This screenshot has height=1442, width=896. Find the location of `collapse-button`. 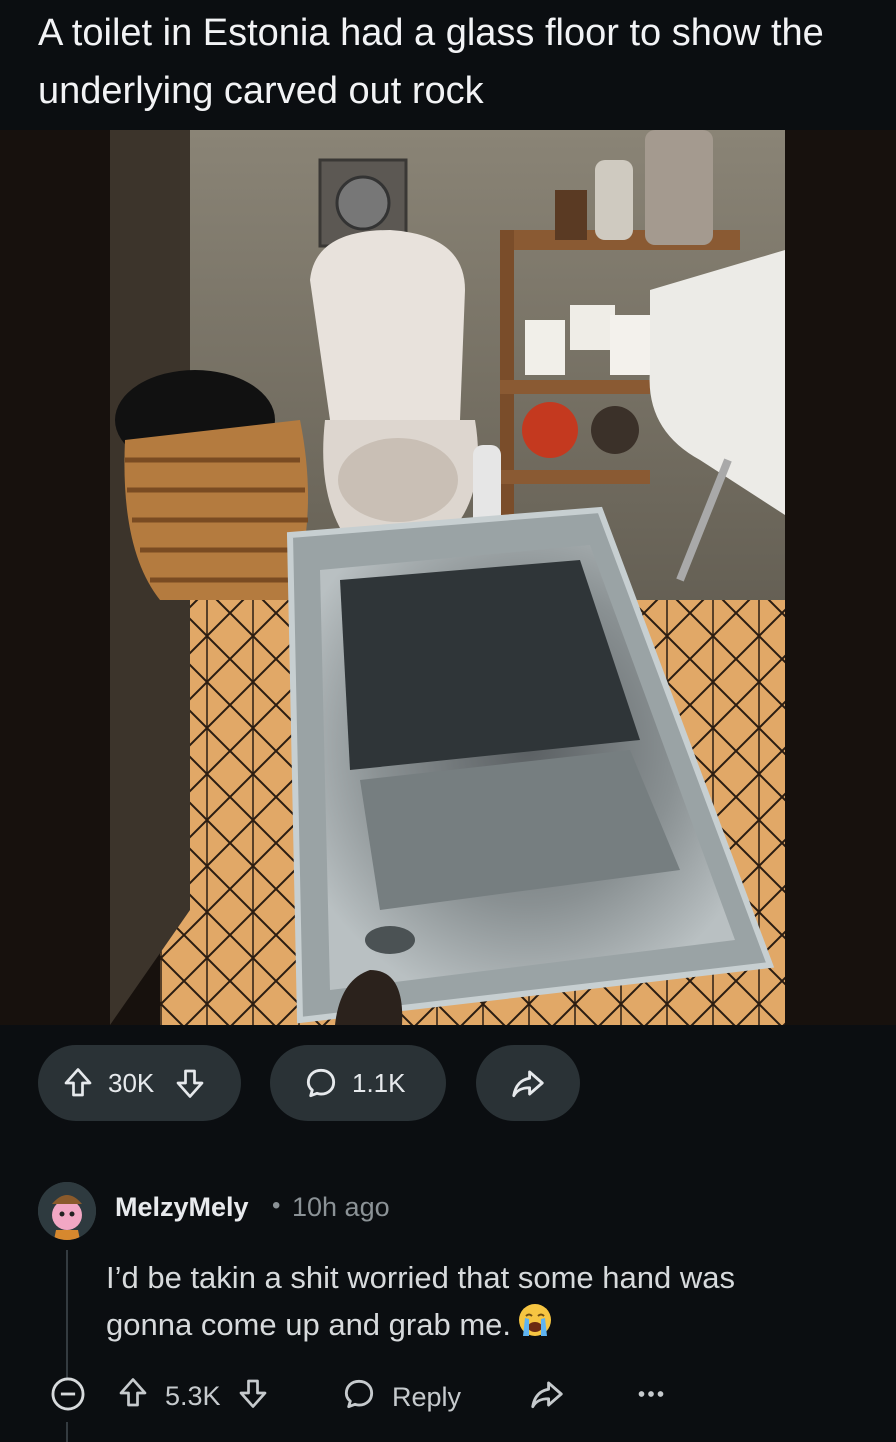

collapse-button is located at coordinates (68, 1394).